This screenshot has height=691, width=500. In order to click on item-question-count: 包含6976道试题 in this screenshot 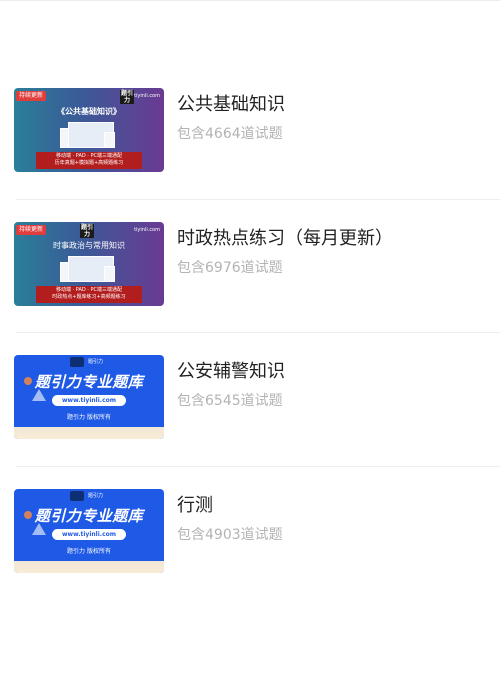, I will do `click(230, 267)`.